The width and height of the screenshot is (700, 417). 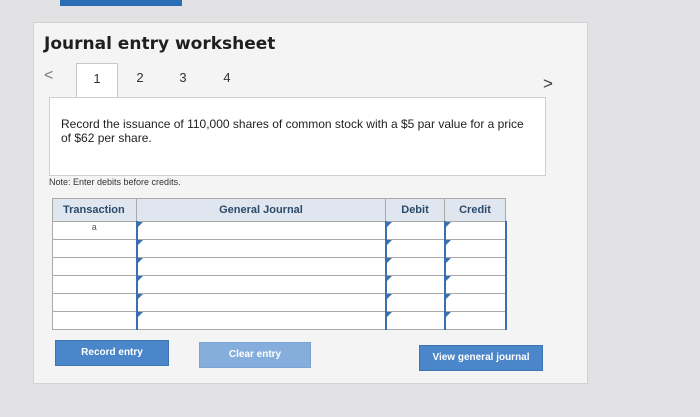 I want to click on tab-1: 1, so click(x=97, y=82).